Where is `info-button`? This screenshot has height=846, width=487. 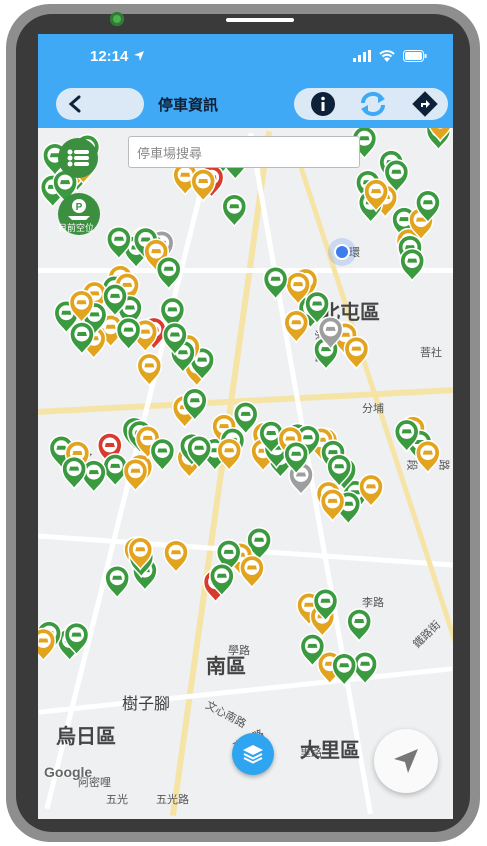 info-button is located at coordinates (323, 104).